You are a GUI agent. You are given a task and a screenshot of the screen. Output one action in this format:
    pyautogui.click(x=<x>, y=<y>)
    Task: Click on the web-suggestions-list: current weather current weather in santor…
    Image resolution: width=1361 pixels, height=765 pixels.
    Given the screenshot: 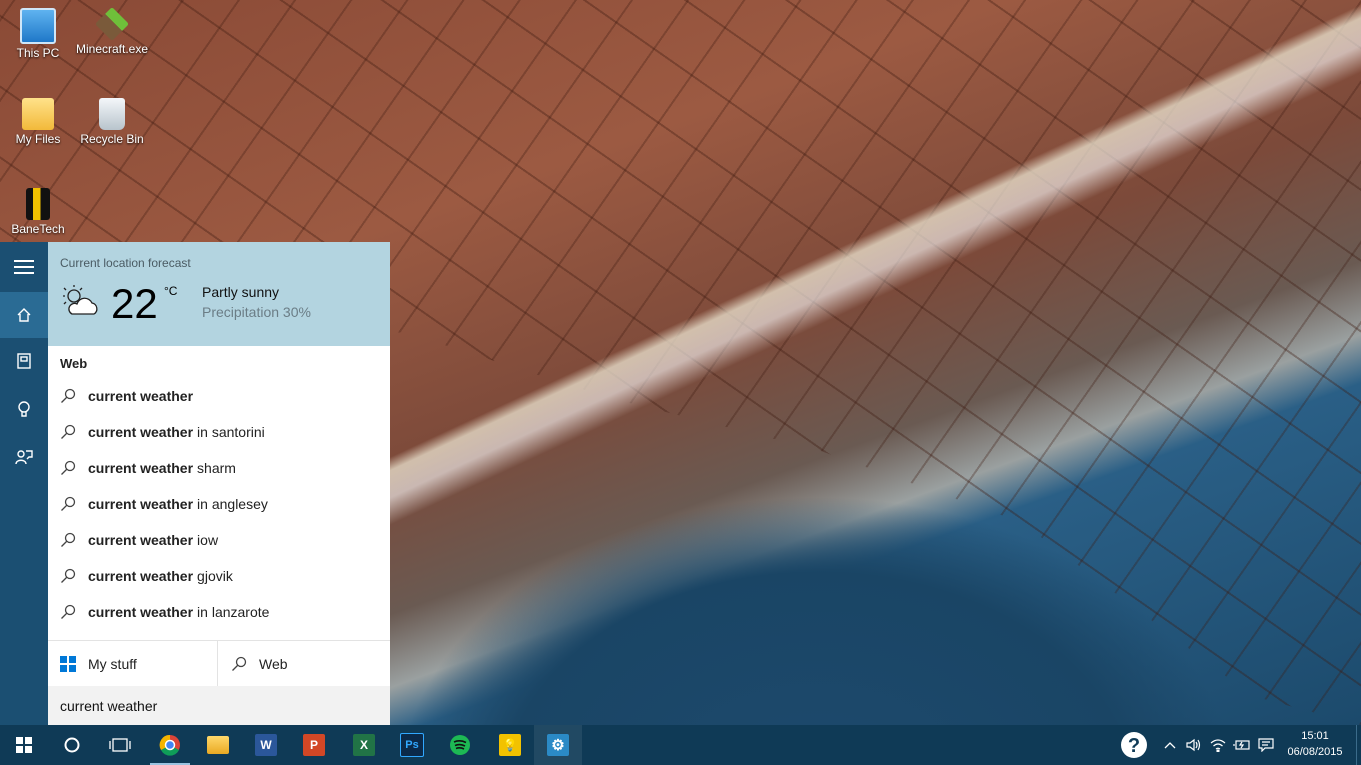 What is the action you would take?
    pyautogui.click(x=219, y=504)
    